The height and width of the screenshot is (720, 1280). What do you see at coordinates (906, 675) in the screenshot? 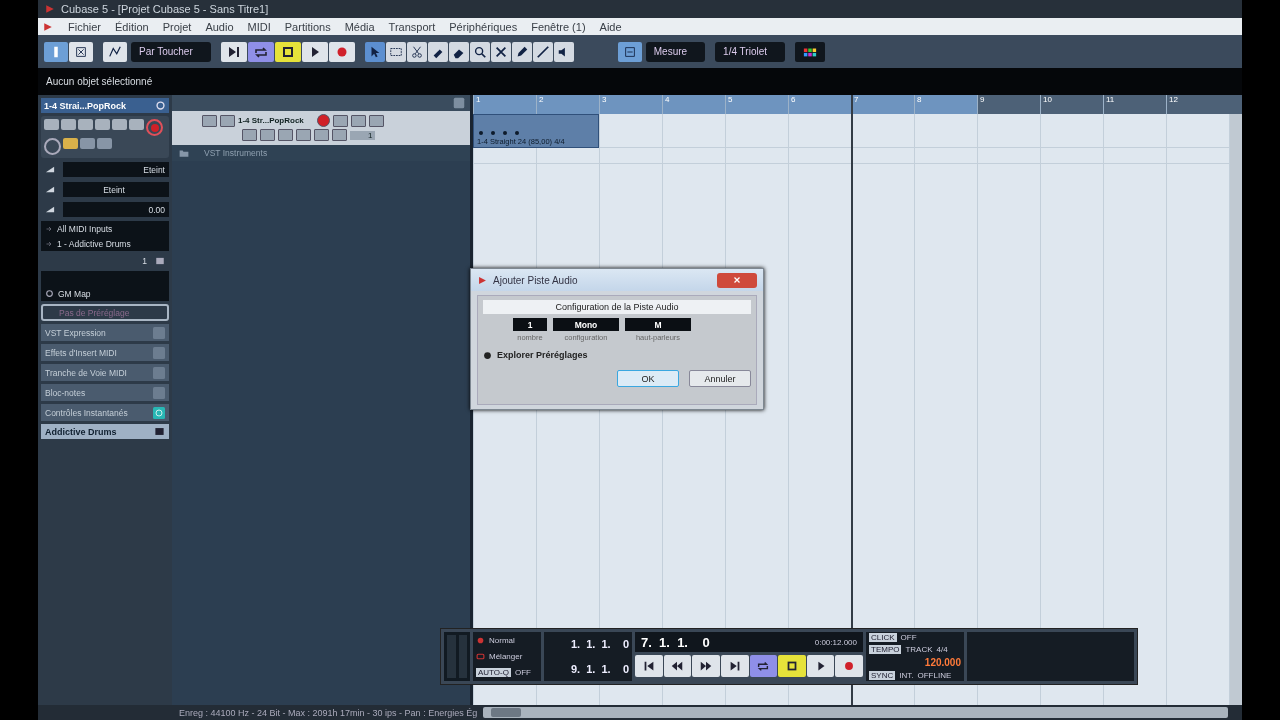
I see `sync-source: INT.` at bounding box center [906, 675].